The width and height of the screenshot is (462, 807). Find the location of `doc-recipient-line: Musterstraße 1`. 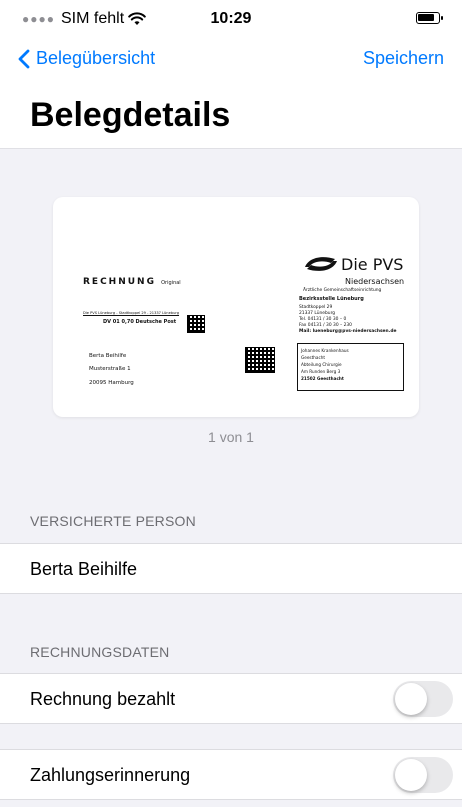

doc-recipient-line: Musterstraße 1 is located at coordinates (110, 369).